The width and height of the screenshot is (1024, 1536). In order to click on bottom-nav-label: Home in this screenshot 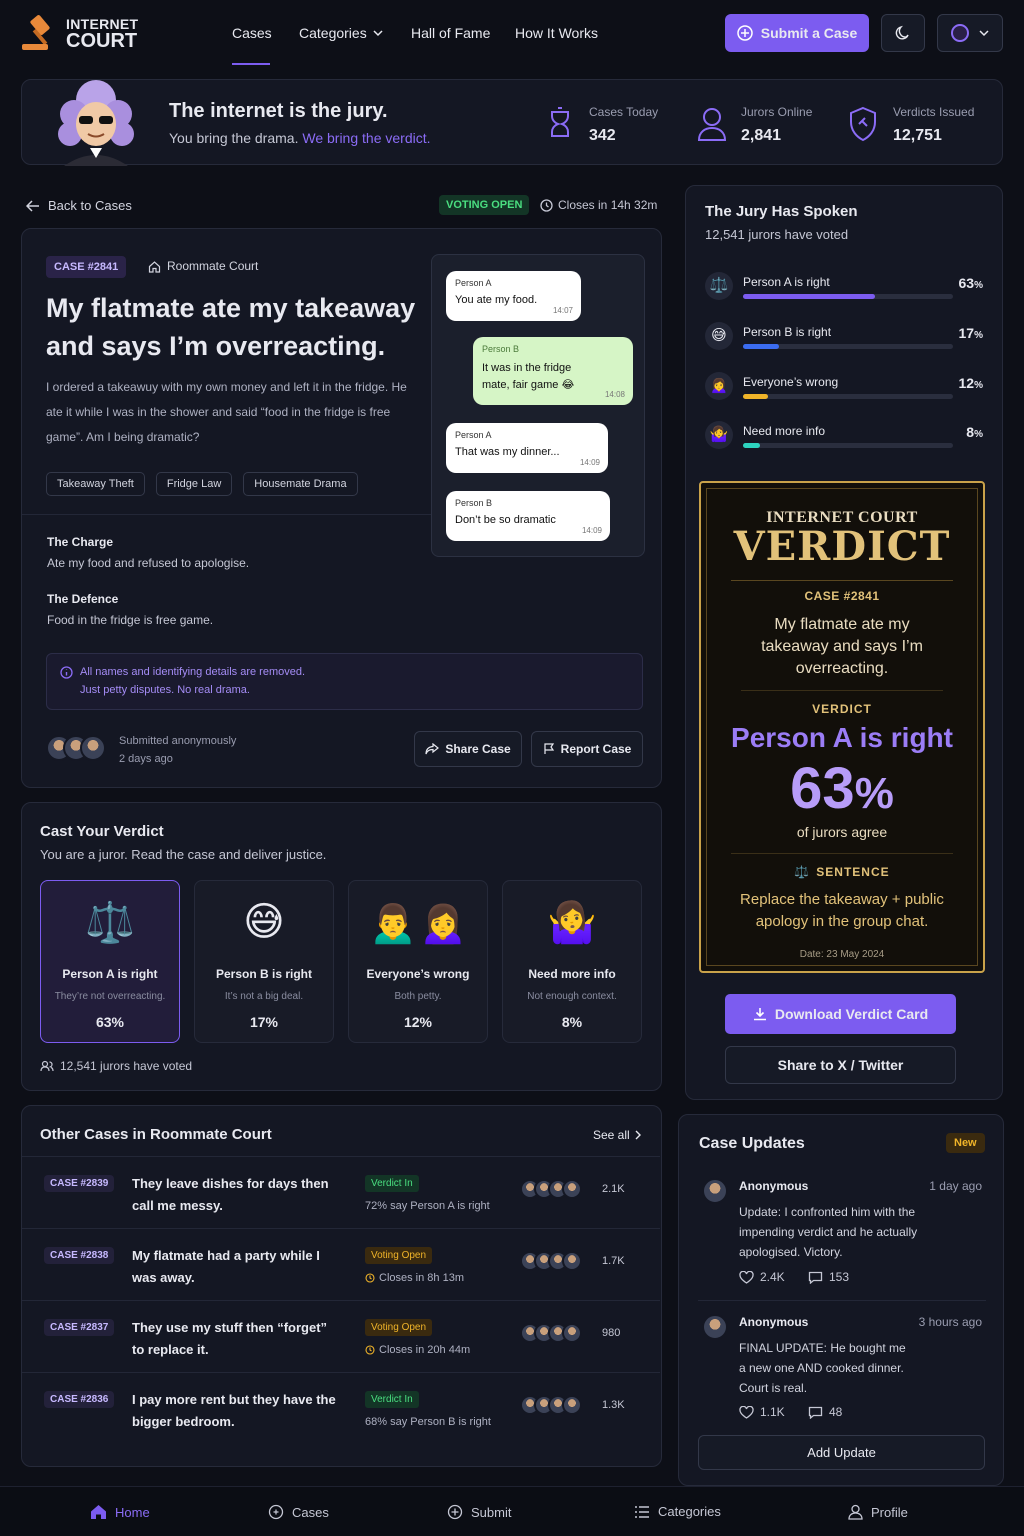, I will do `click(132, 1512)`.